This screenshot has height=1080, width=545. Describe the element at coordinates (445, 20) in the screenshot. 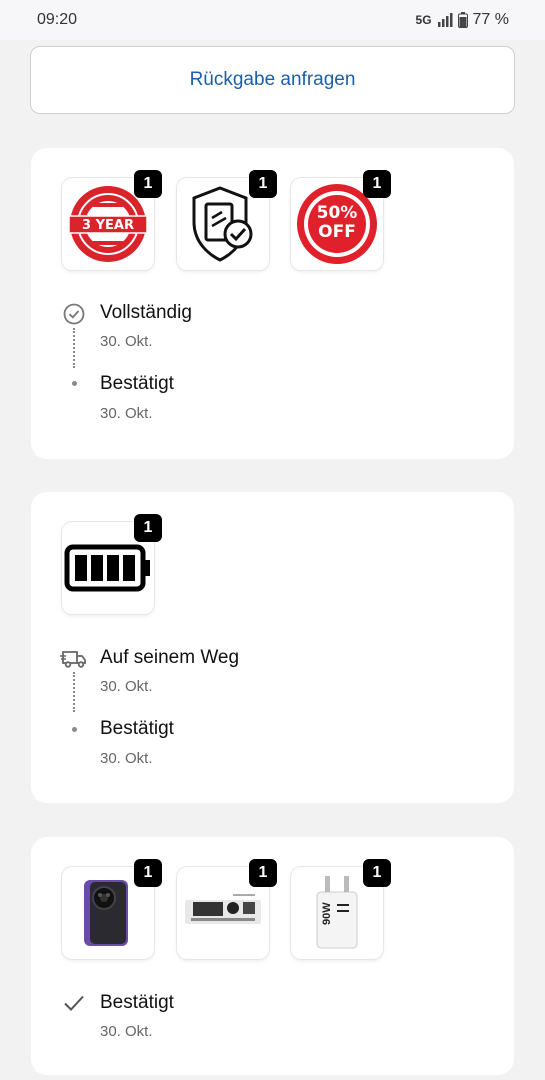

I see `signal-icon` at that location.